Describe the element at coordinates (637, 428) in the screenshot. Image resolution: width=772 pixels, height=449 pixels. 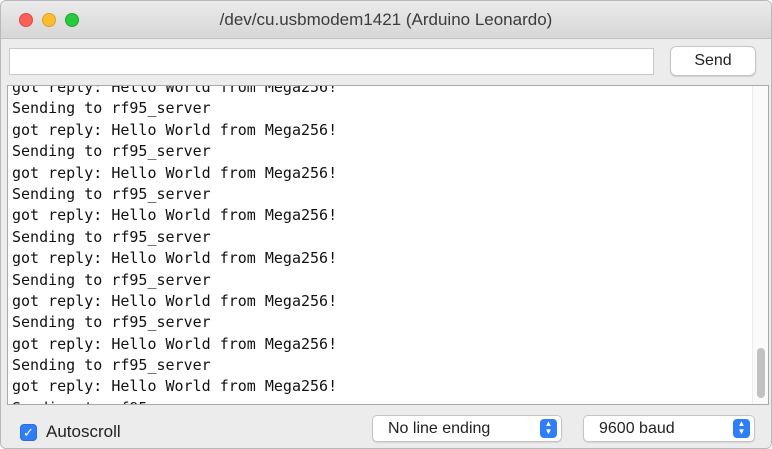
I see `baud-rate-value: 9600 baud` at that location.